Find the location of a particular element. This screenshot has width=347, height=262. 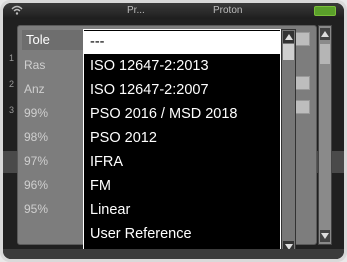

panel-row: 99% is located at coordinates (36, 113).